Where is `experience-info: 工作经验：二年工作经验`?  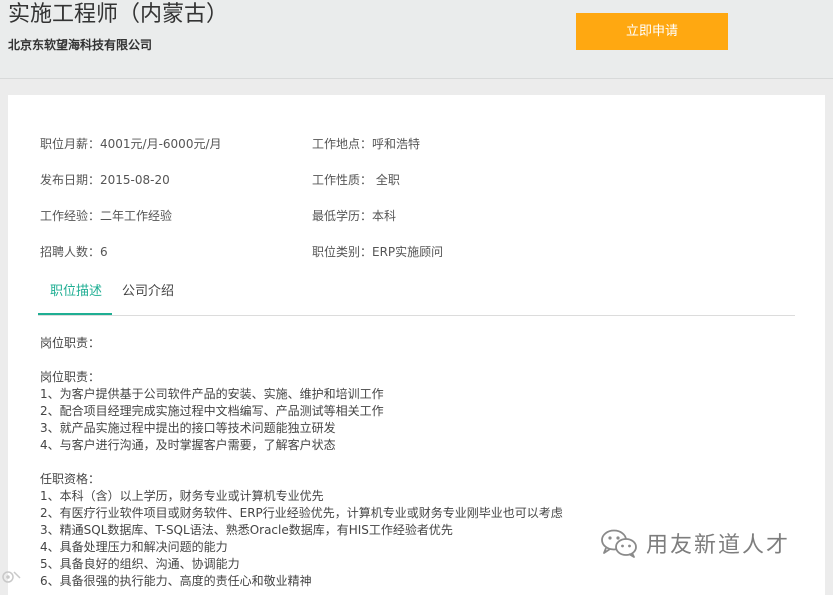
experience-info: 工作经验：二年工作经验 is located at coordinates (106, 216).